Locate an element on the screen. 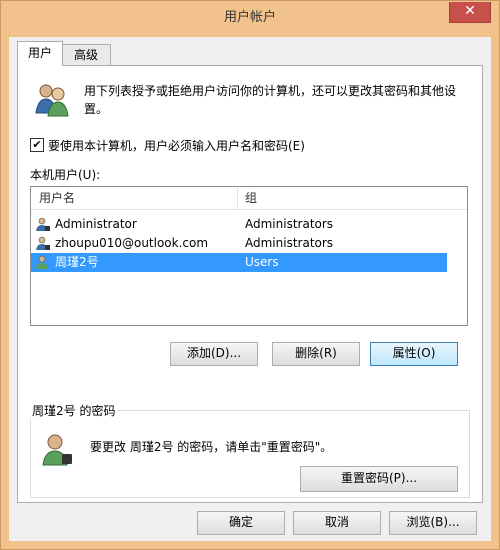 Image resolution: width=500 pixels, height=550 pixels. tab-advanced: 高级 is located at coordinates (86, 54).